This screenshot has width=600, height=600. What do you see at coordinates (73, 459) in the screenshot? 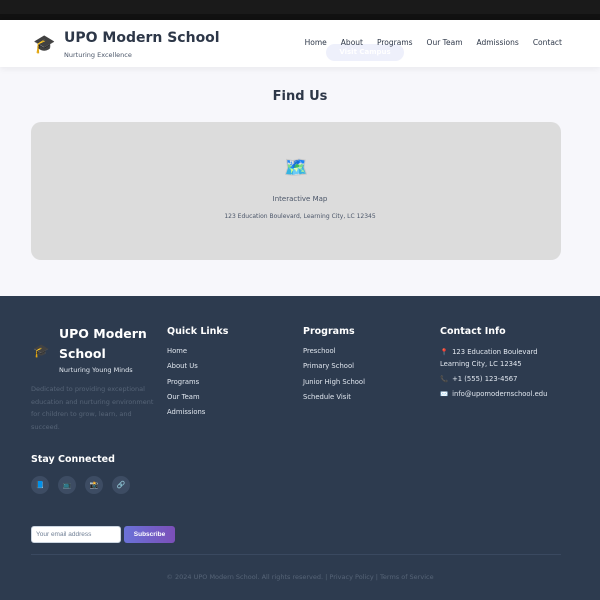
I see `stay-connected-heading: Stay Connected` at bounding box center [73, 459].